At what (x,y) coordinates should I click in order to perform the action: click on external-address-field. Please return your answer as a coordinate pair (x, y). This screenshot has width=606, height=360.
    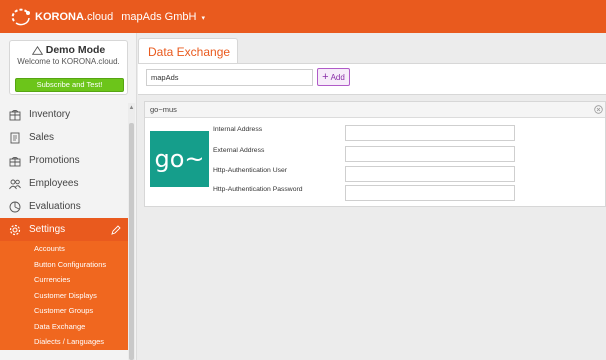
    Looking at the image, I should click on (430, 154).